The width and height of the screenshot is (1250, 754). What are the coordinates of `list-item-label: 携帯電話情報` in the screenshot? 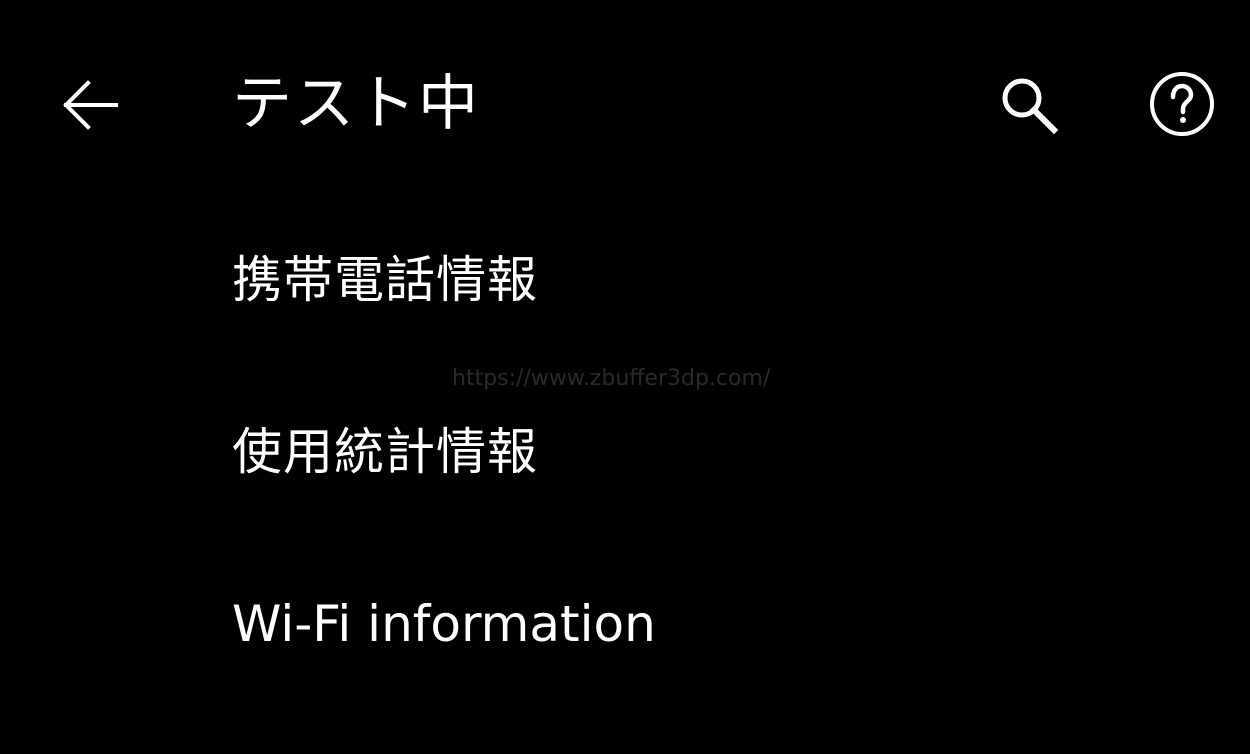 It's located at (385, 280).